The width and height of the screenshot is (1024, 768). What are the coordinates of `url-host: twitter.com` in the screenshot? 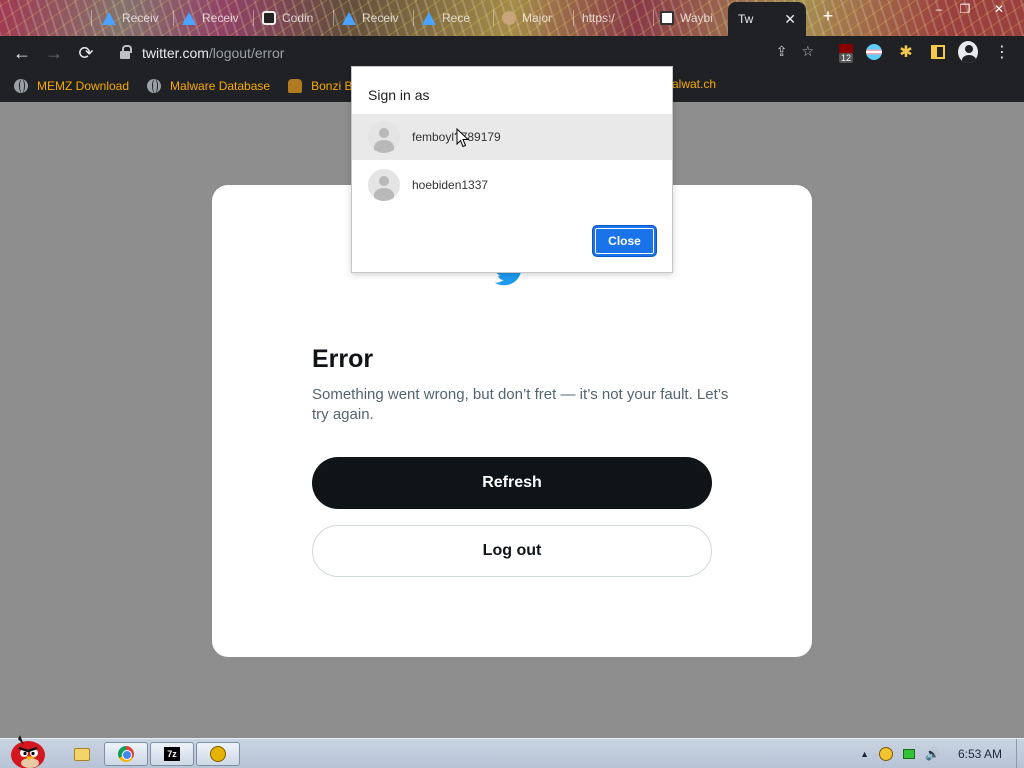 It's located at (175, 53).